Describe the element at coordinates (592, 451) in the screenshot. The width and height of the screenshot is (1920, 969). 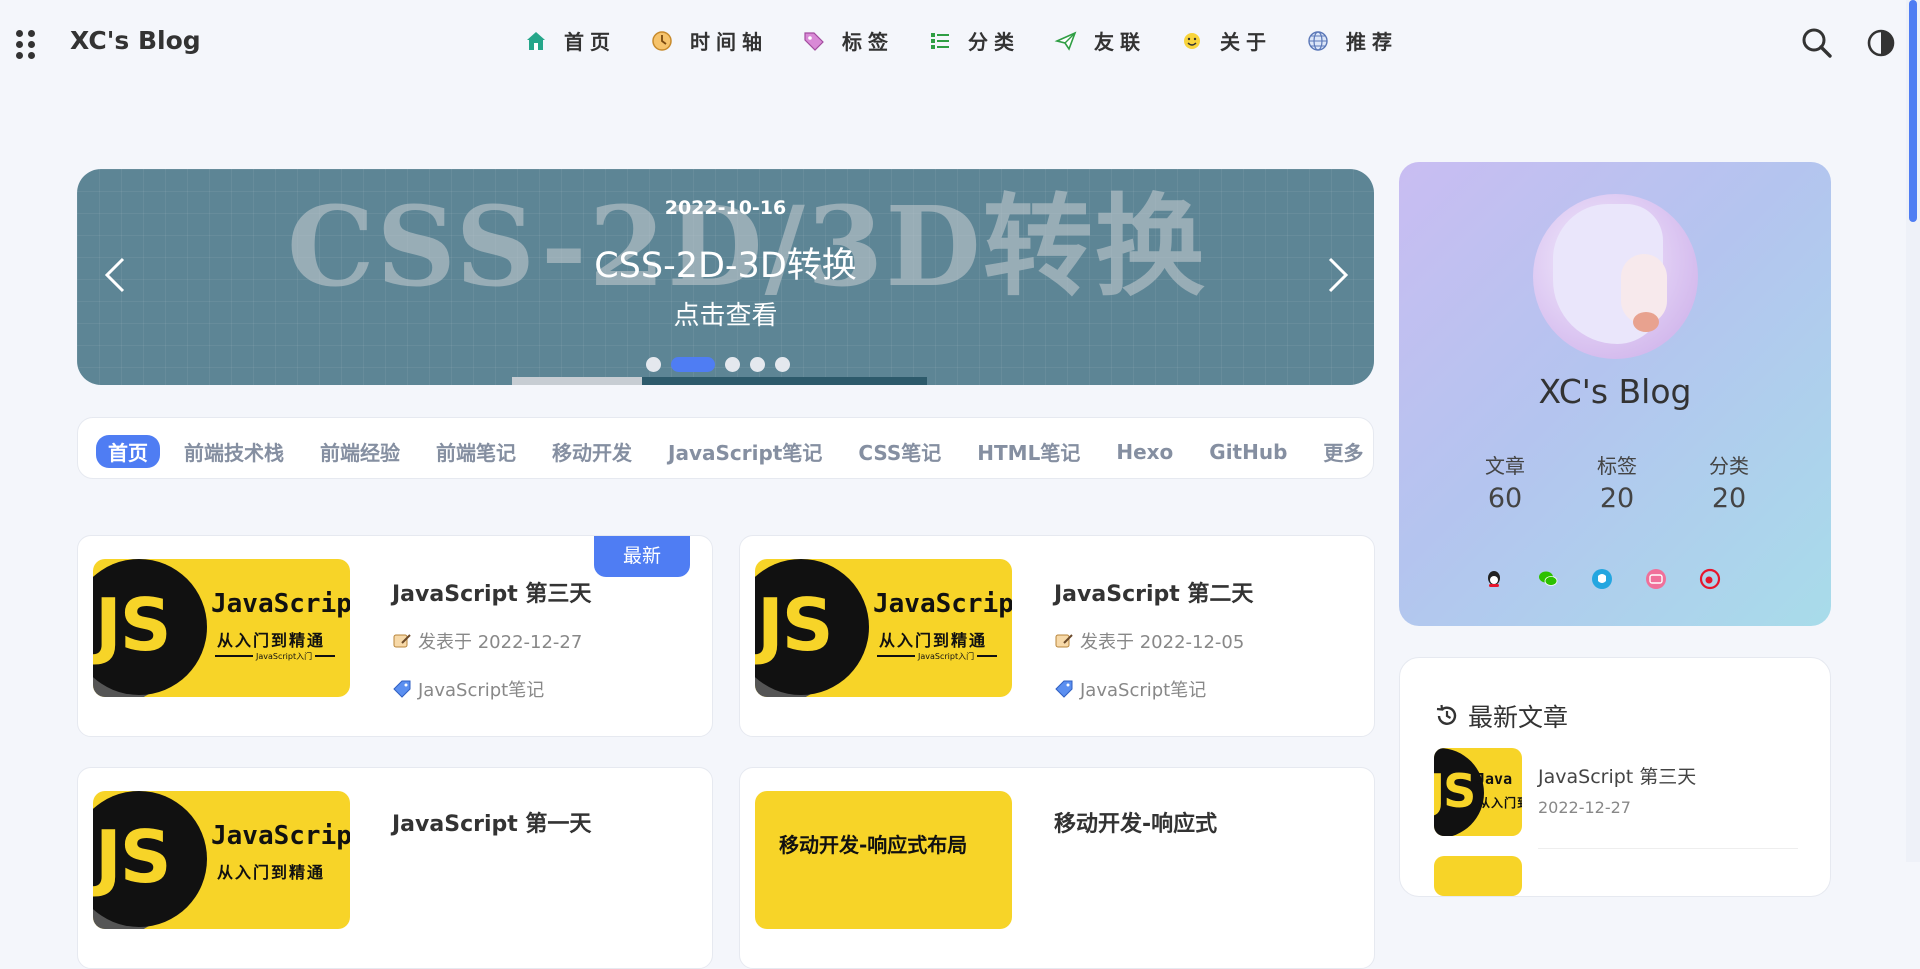
I see `category-mobile-dev: 移动开发` at that location.